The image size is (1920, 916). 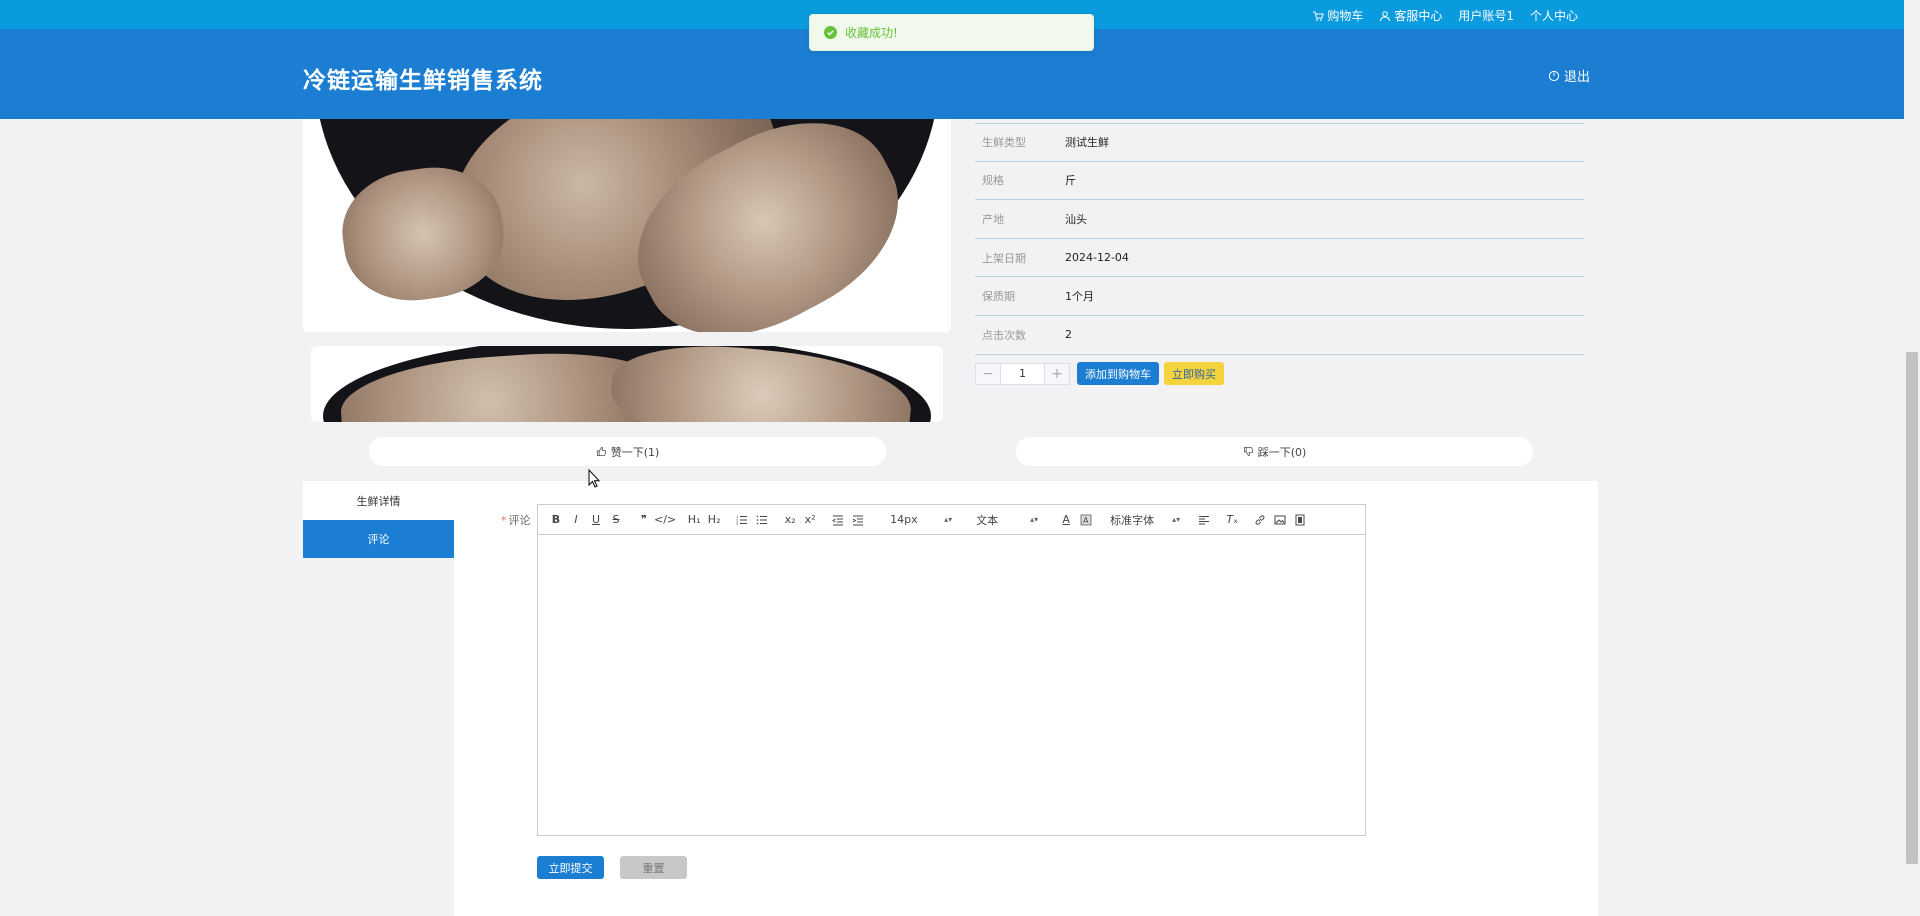 I want to click on info-label: 生鲜类型, so click(x=1004, y=143).